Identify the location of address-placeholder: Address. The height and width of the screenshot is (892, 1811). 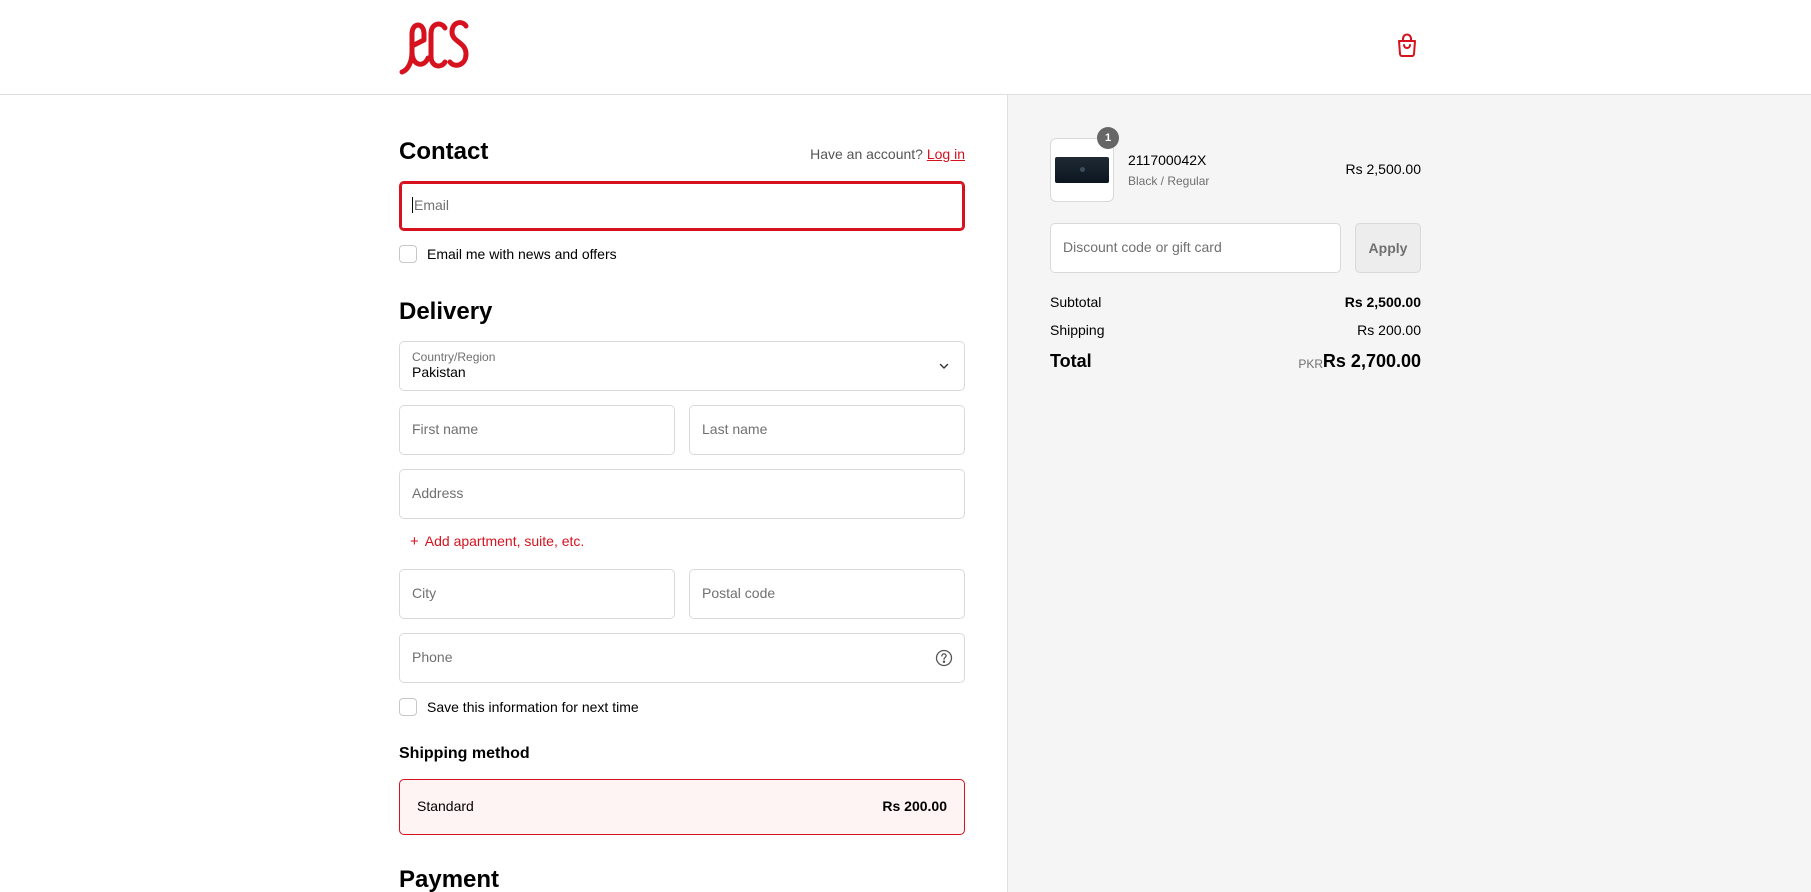
(438, 493).